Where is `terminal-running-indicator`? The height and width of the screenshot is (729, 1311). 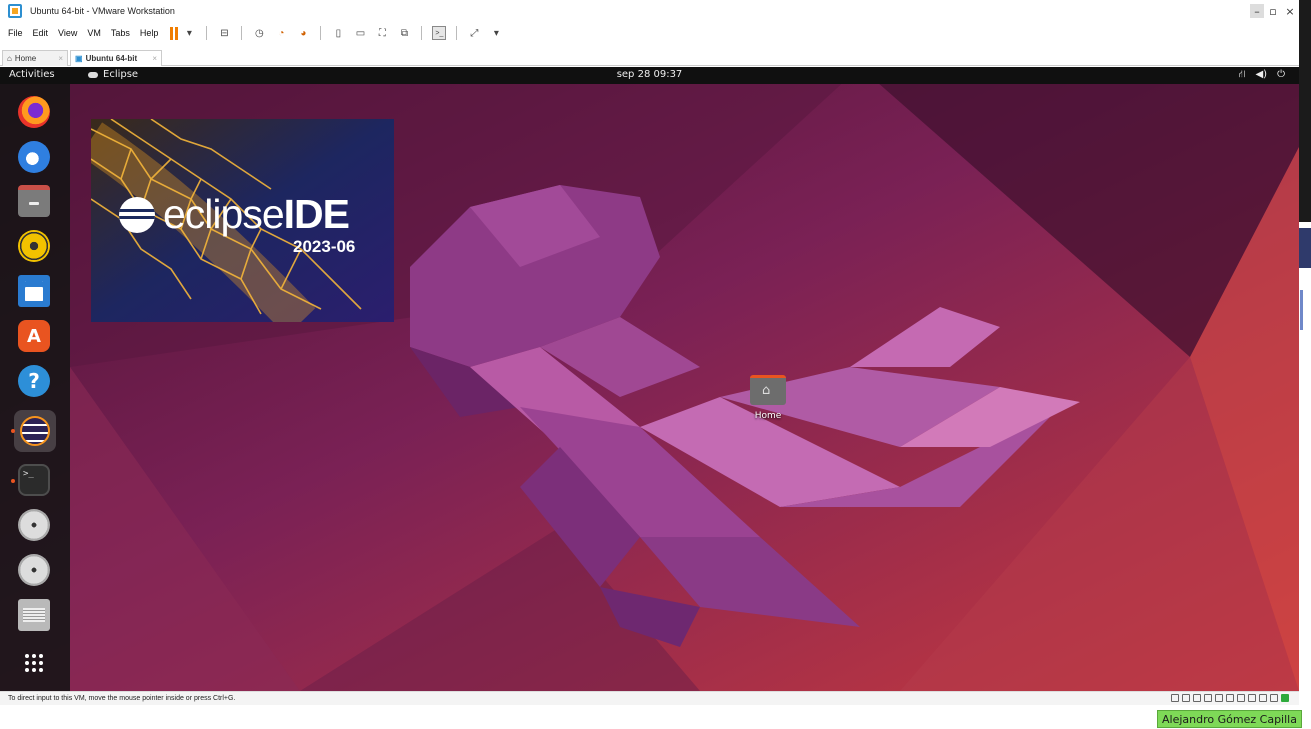 terminal-running-indicator is located at coordinates (13, 481).